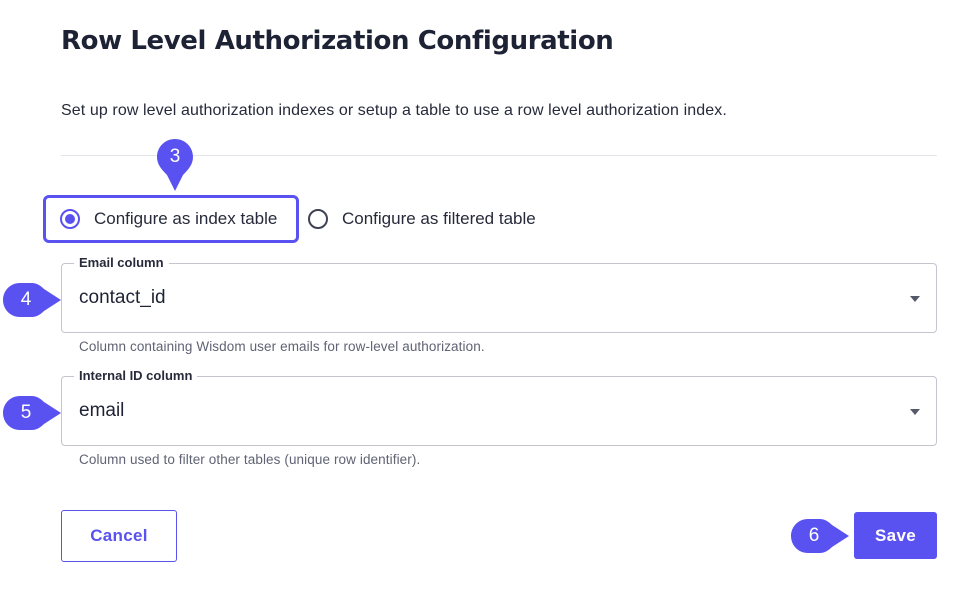 The width and height of the screenshot is (976, 594). What do you see at coordinates (439, 218) in the screenshot?
I see `radio-label-filtered-table: Configure as filtered table` at bounding box center [439, 218].